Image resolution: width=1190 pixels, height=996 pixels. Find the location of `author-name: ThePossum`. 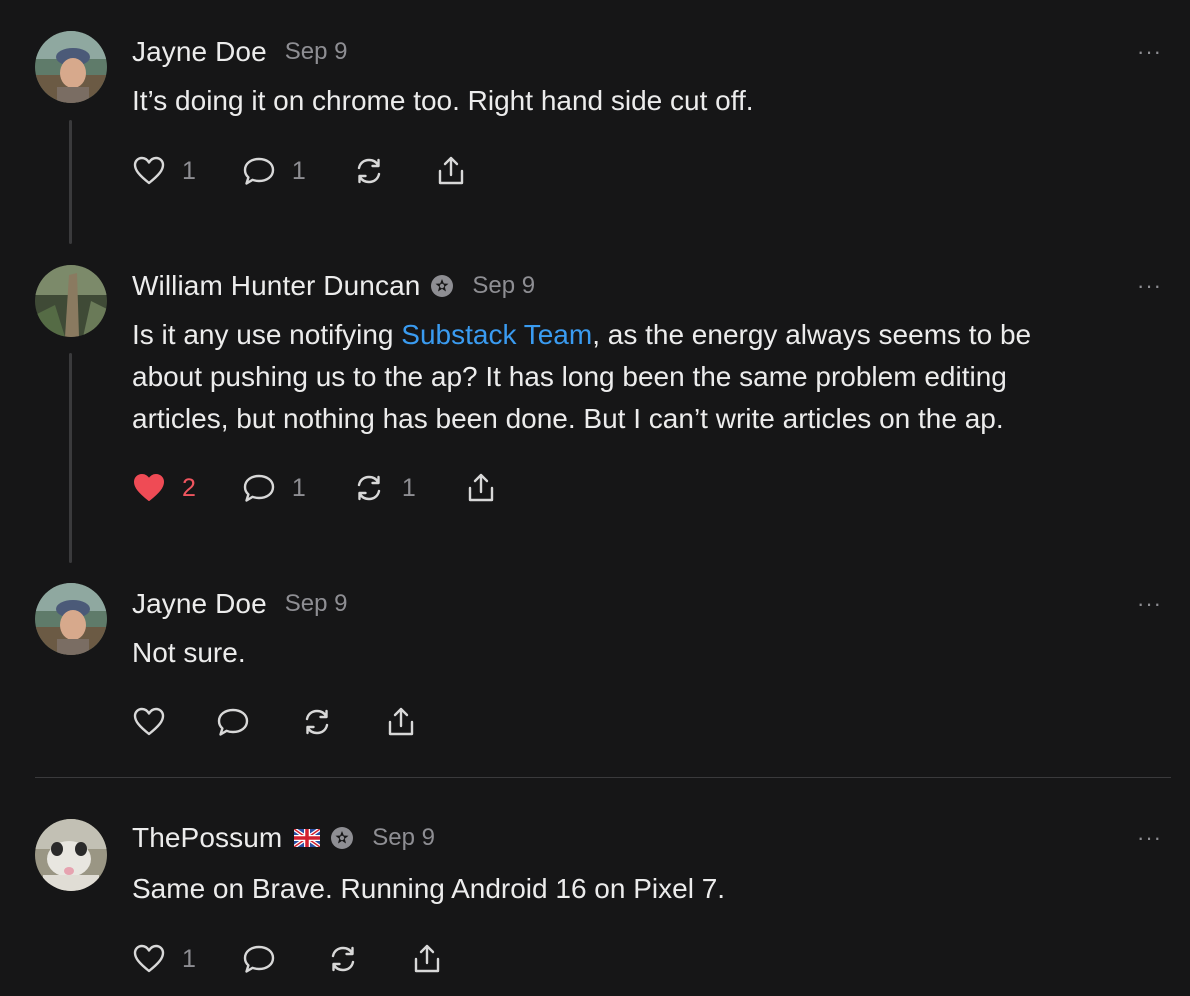

author-name: ThePossum is located at coordinates (207, 838).